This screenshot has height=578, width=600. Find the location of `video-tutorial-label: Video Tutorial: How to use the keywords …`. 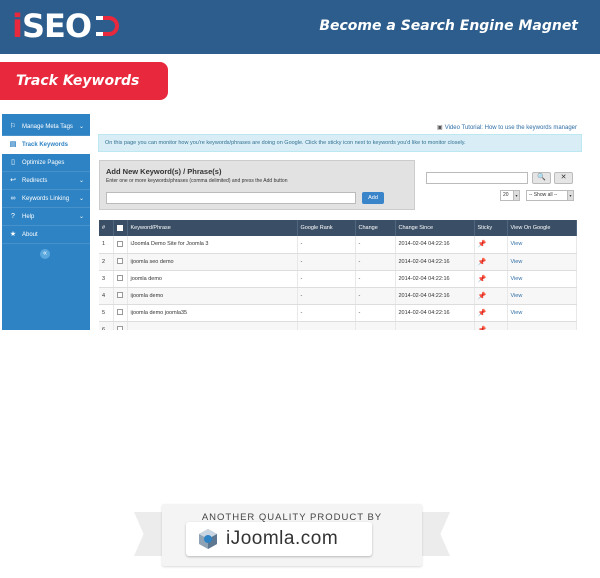

video-tutorial-label: Video Tutorial: How to use the keywords … is located at coordinates (510, 128).